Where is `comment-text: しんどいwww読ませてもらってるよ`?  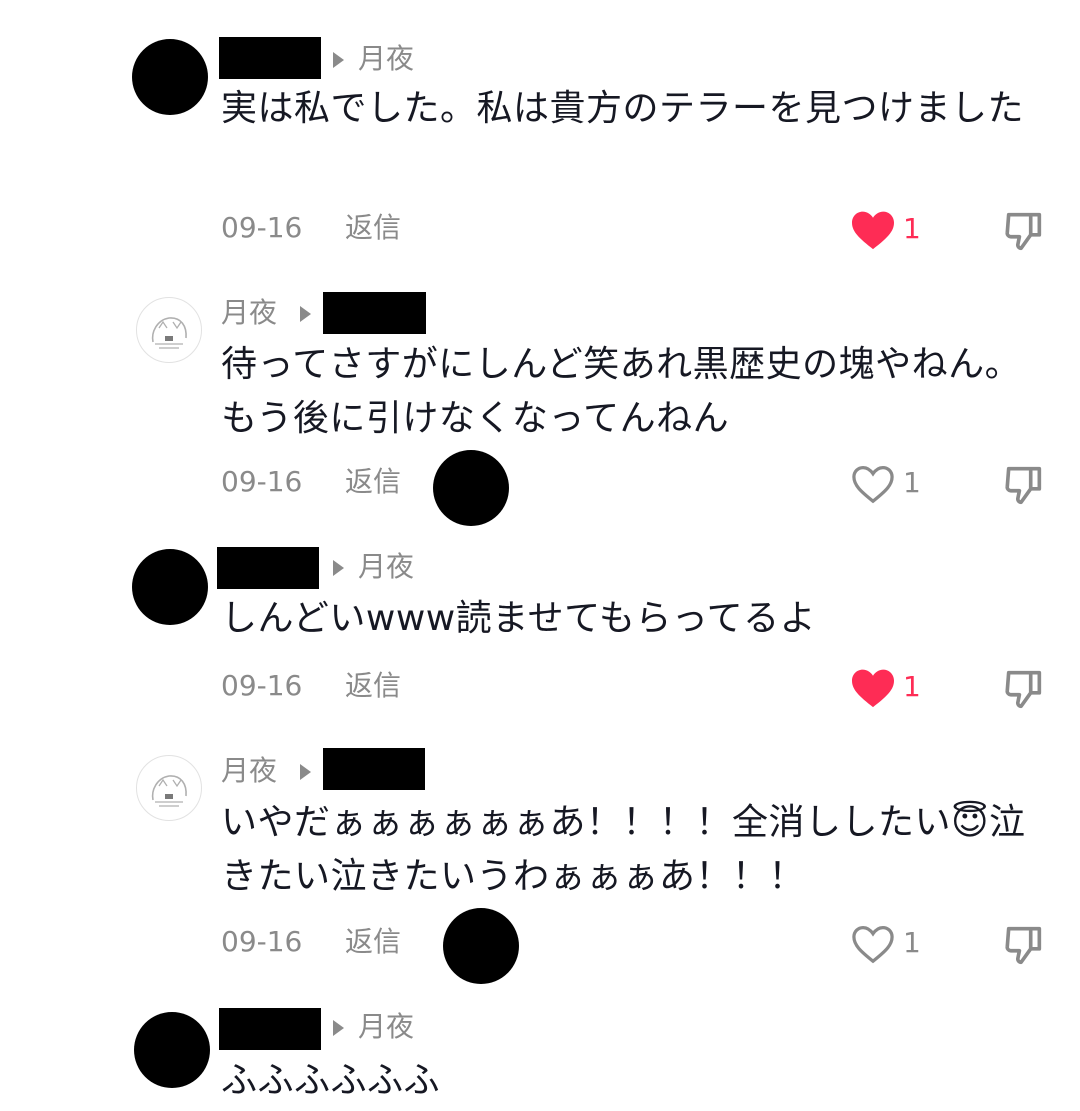
comment-text: しんどいwww読ませてもらってるよ is located at coordinates (519, 618).